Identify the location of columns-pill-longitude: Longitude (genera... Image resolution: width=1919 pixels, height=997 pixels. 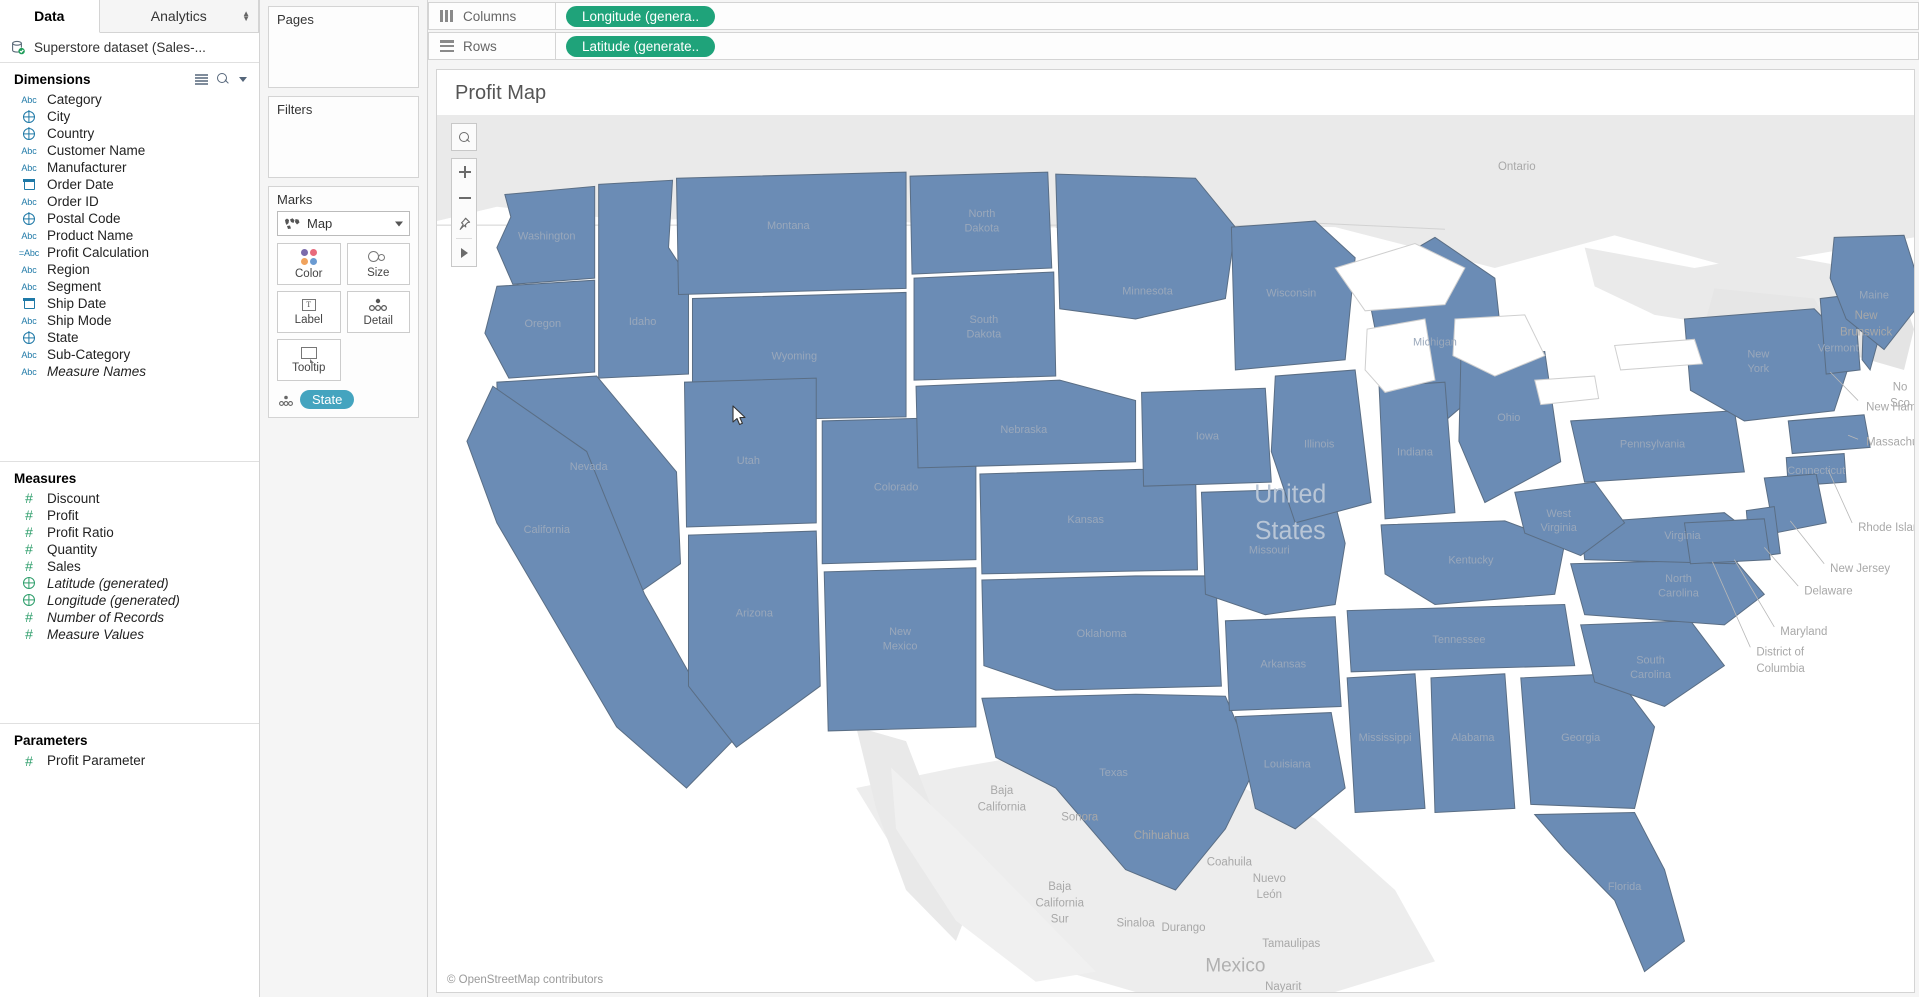
(641, 16).